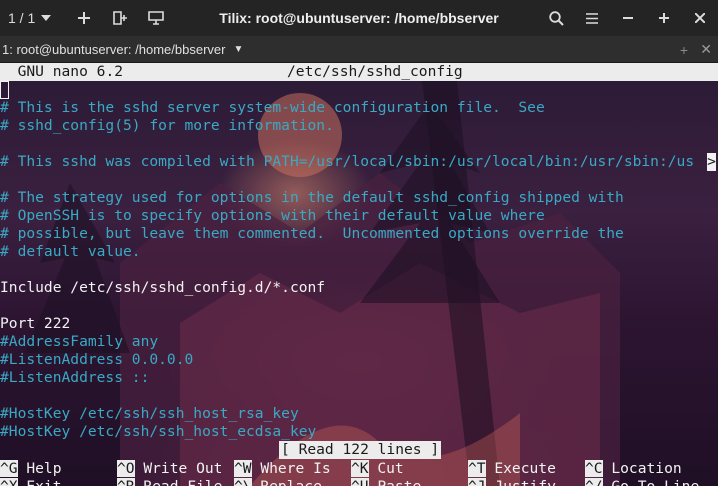 This screenshot has height=486, width=718. I want to click on shortcut-key: ^U, so click(360, 482).